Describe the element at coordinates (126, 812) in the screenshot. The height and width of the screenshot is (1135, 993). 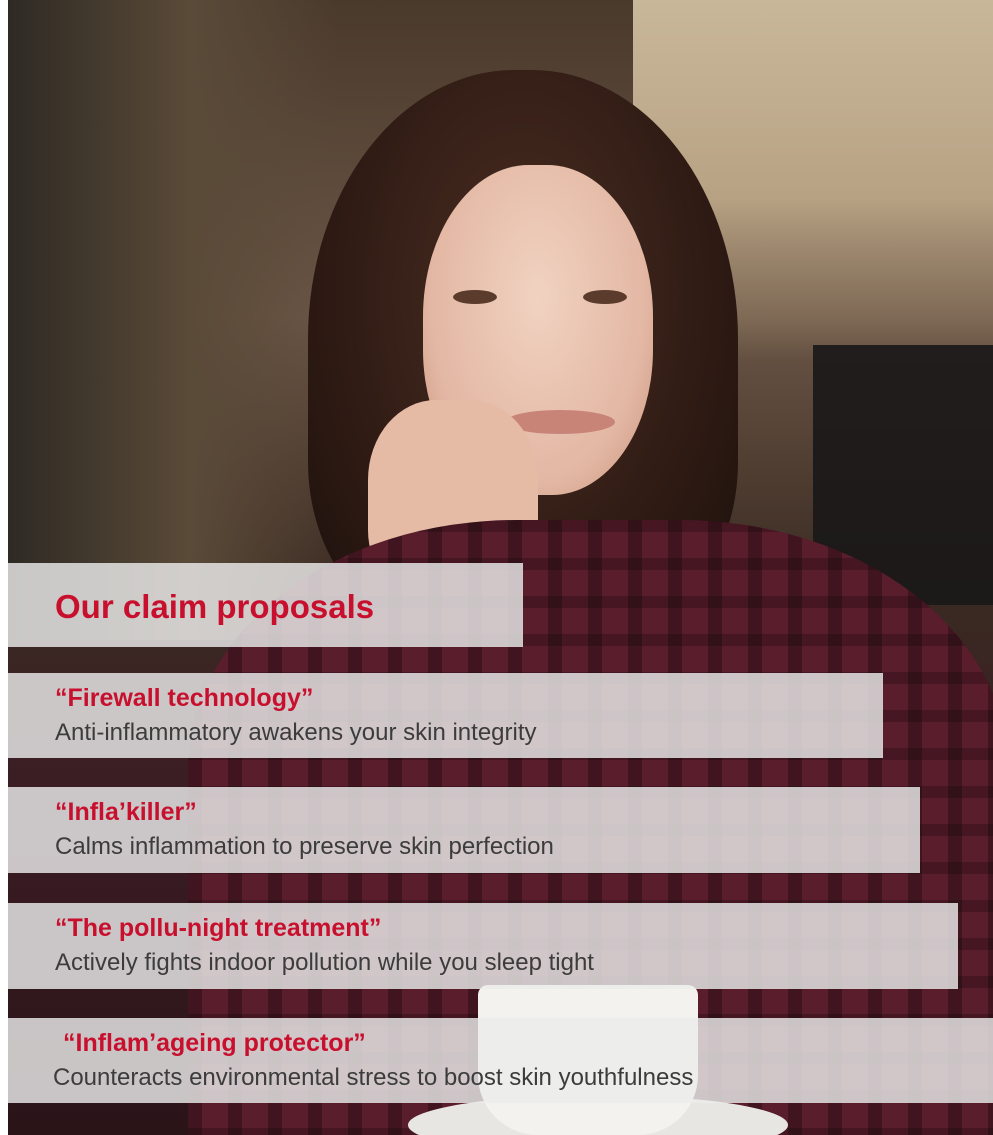
I see `claim-name: “Infla’killer”` at that location.